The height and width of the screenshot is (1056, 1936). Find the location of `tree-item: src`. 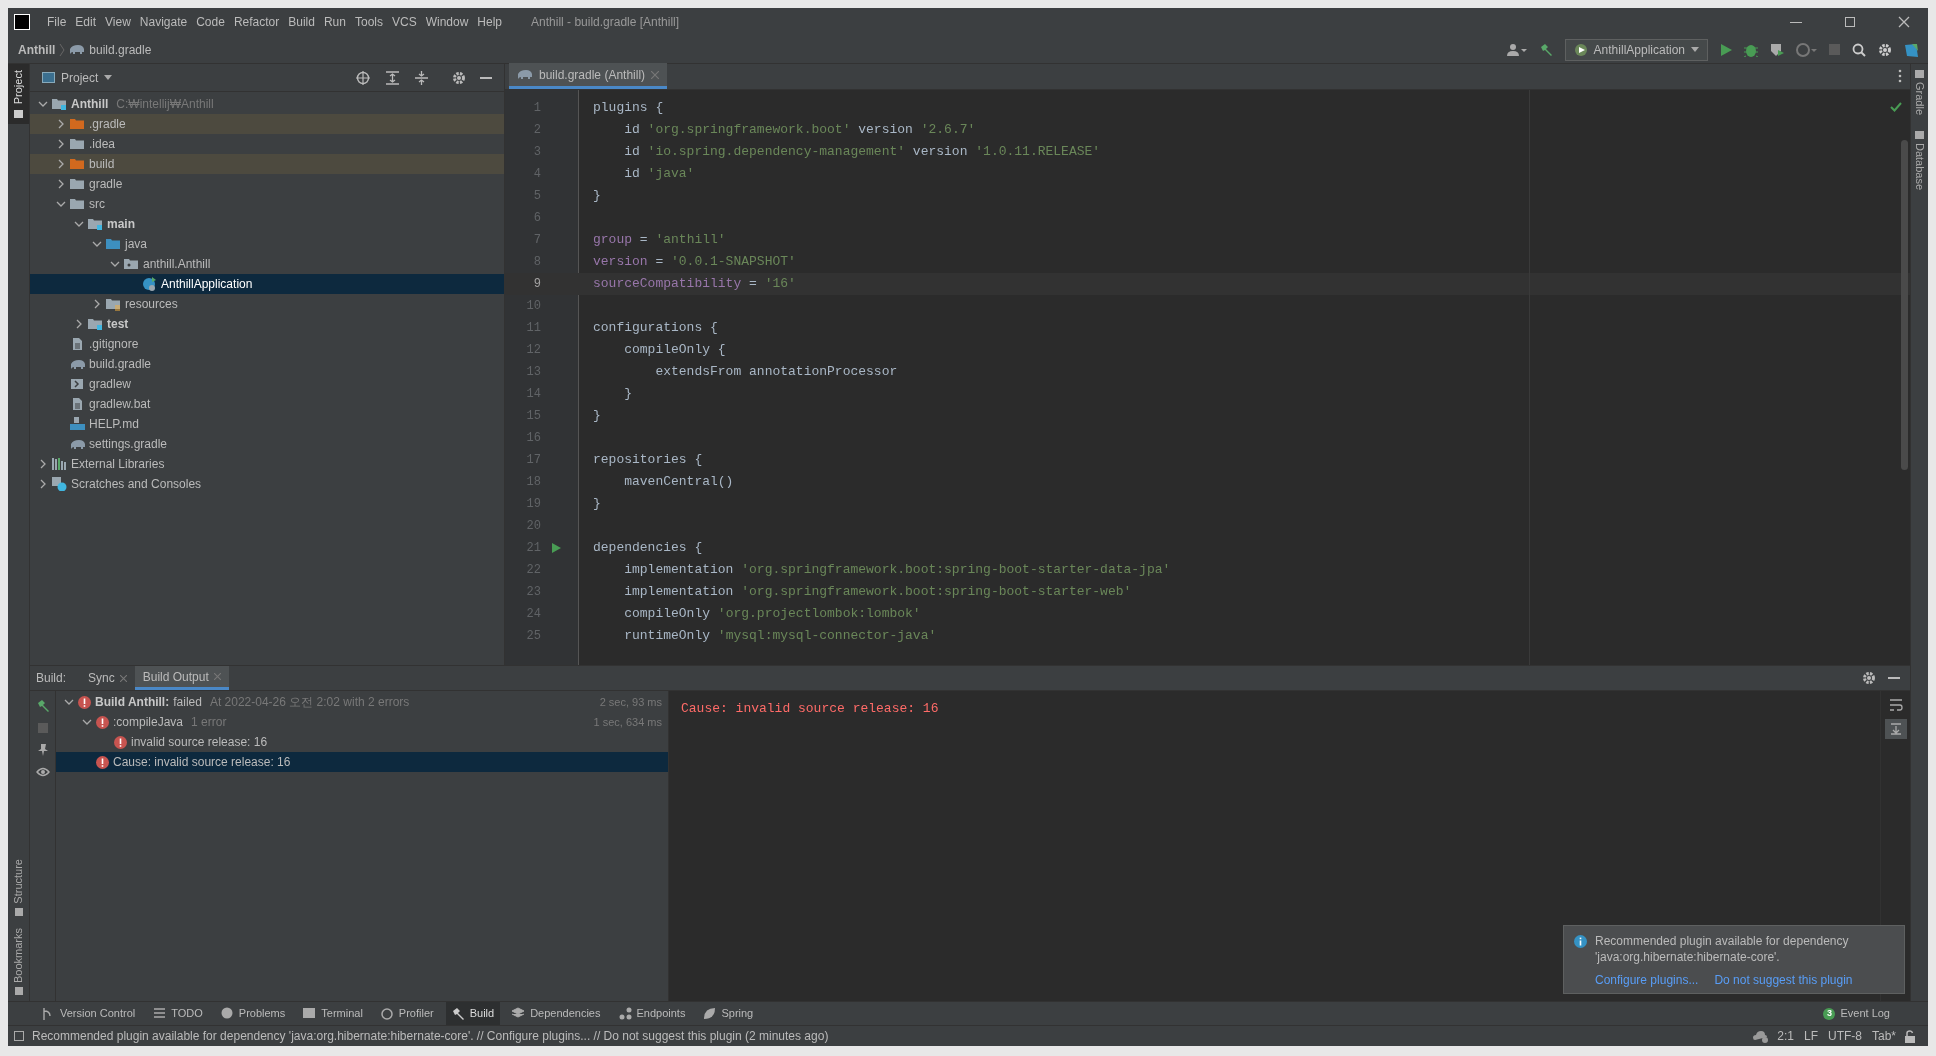

tree-item: src is located at coordinates (267, 204).